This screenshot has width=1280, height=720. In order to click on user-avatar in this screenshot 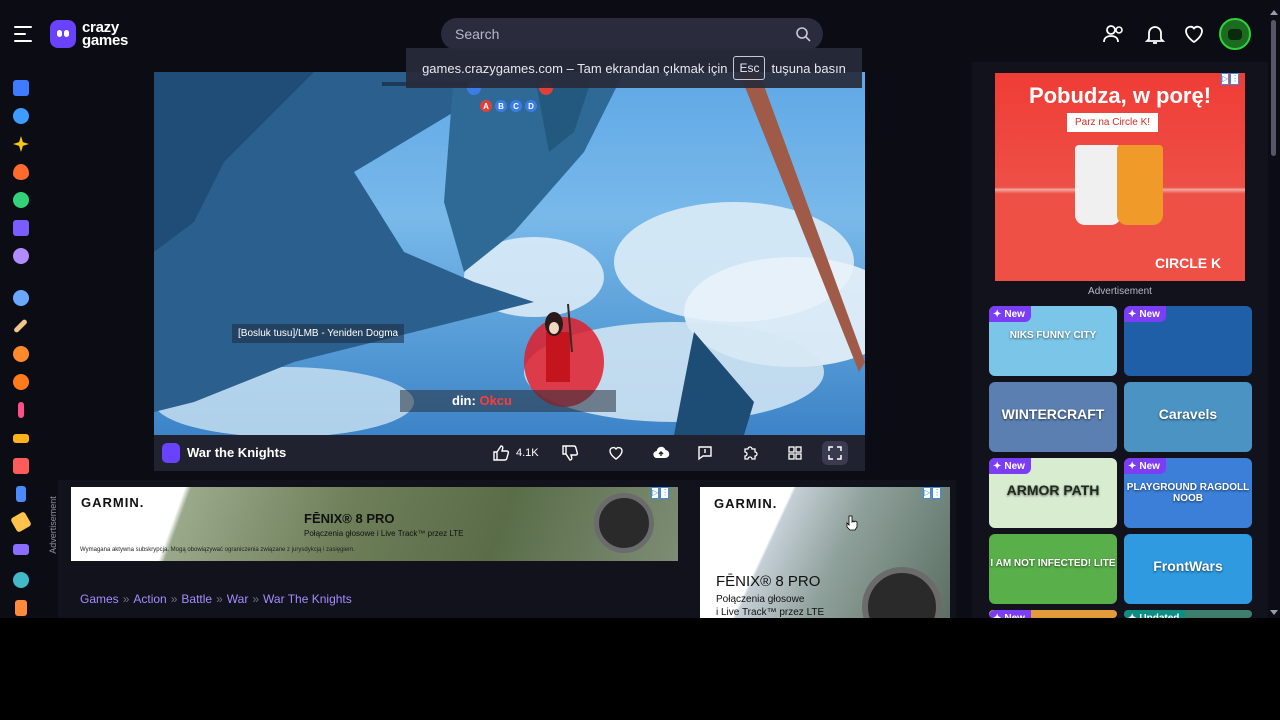, I will do `click(1235, 34)`.